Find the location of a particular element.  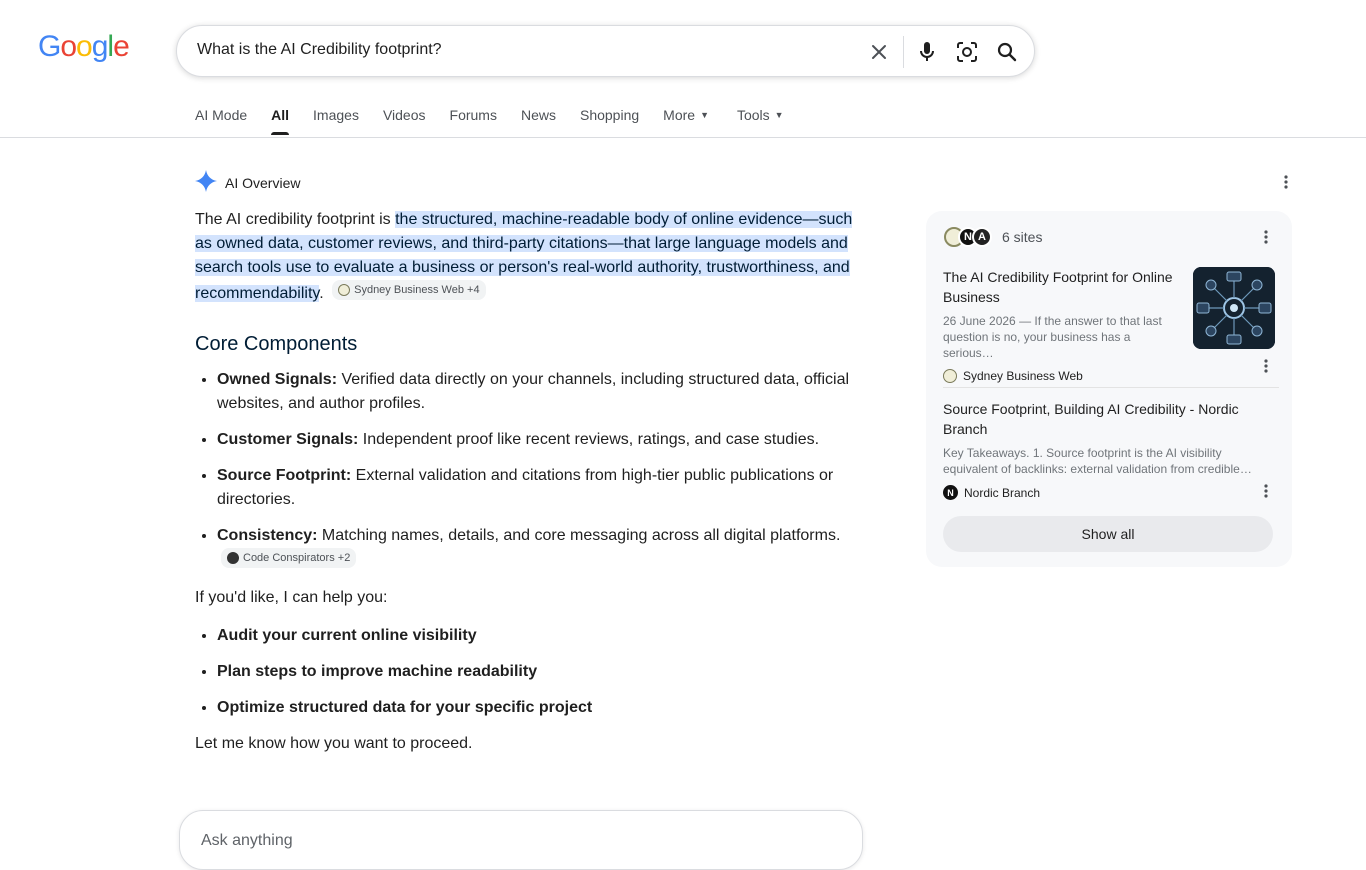

tab-more: More ▼ is located at coordinates (686, 121).